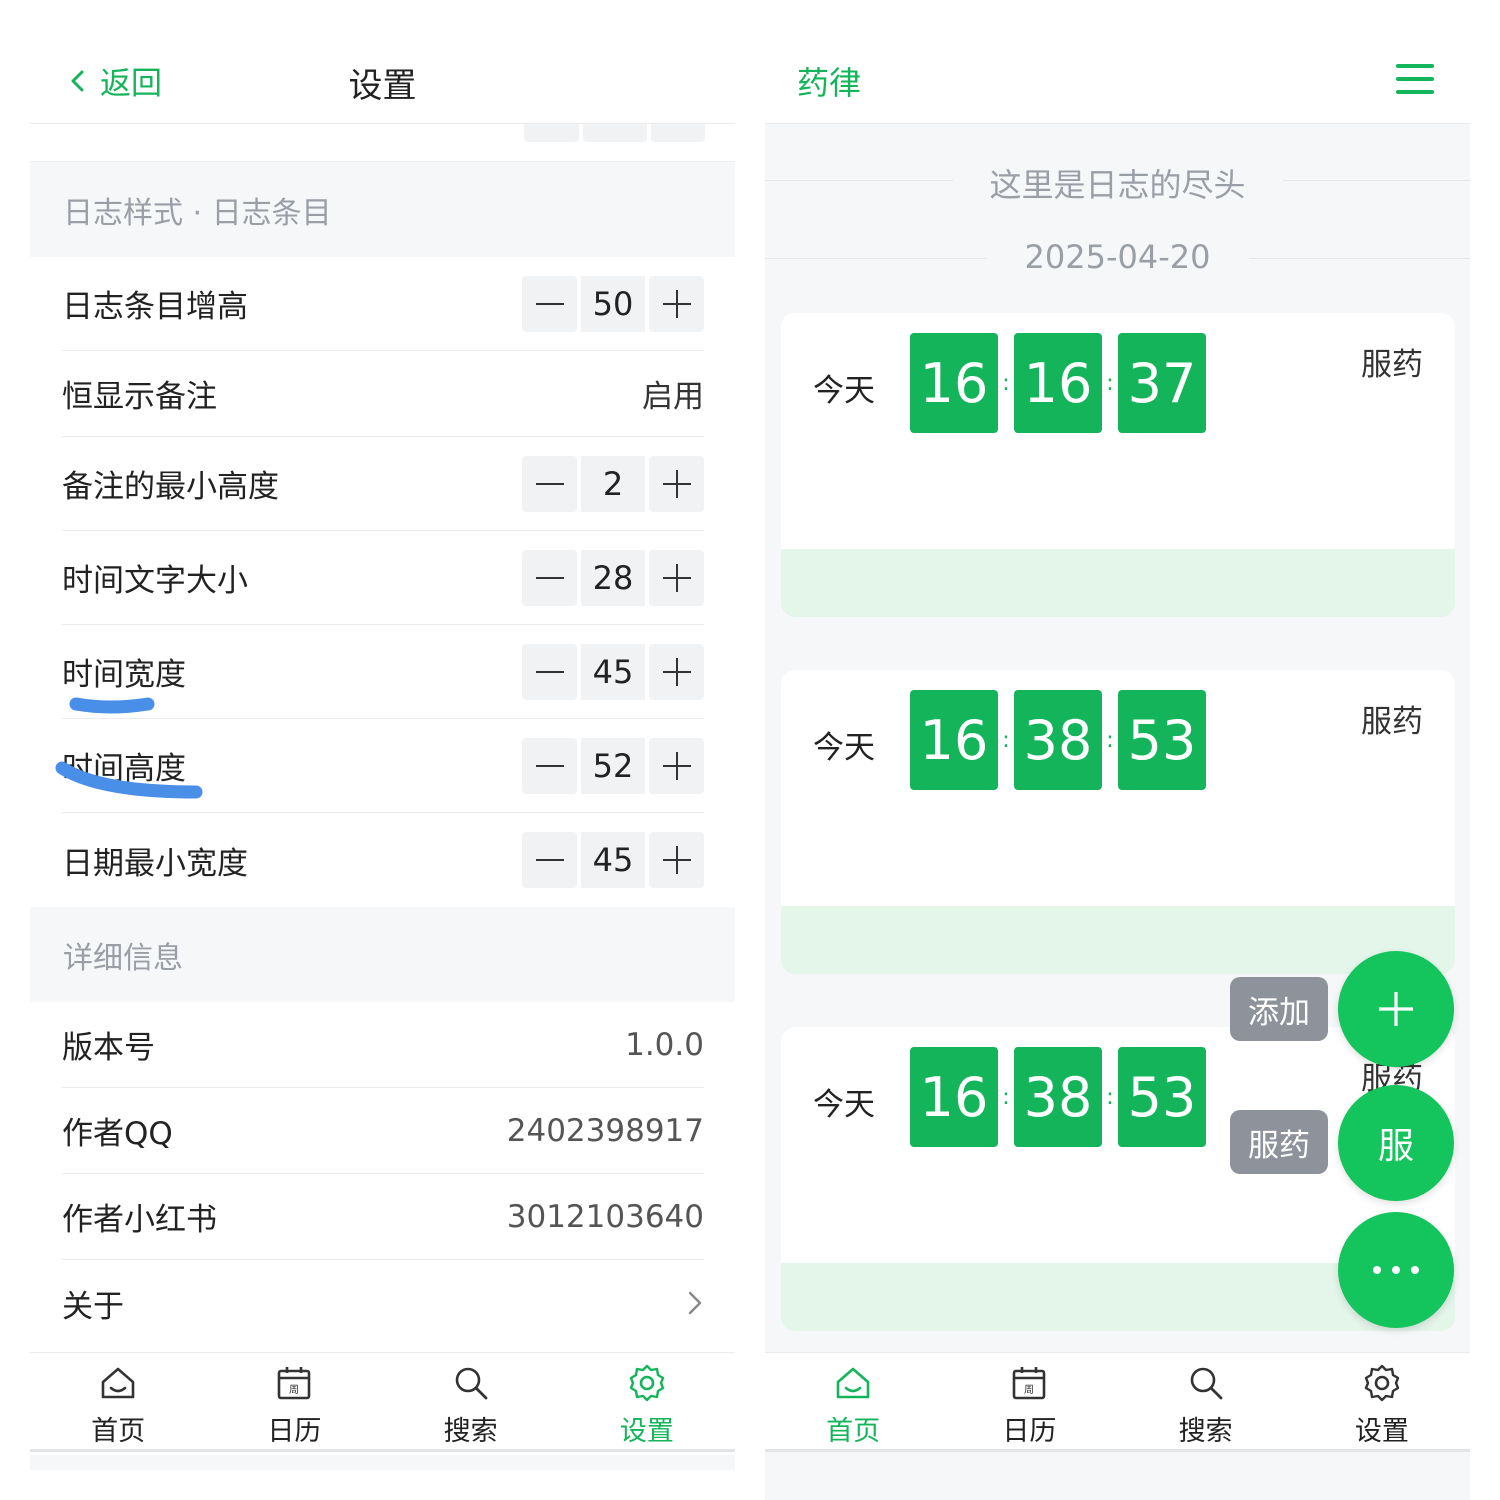 The height and width of the screenshot is (1500, 1500). I want to click on section-title: 详细信息, so click(123, 958).